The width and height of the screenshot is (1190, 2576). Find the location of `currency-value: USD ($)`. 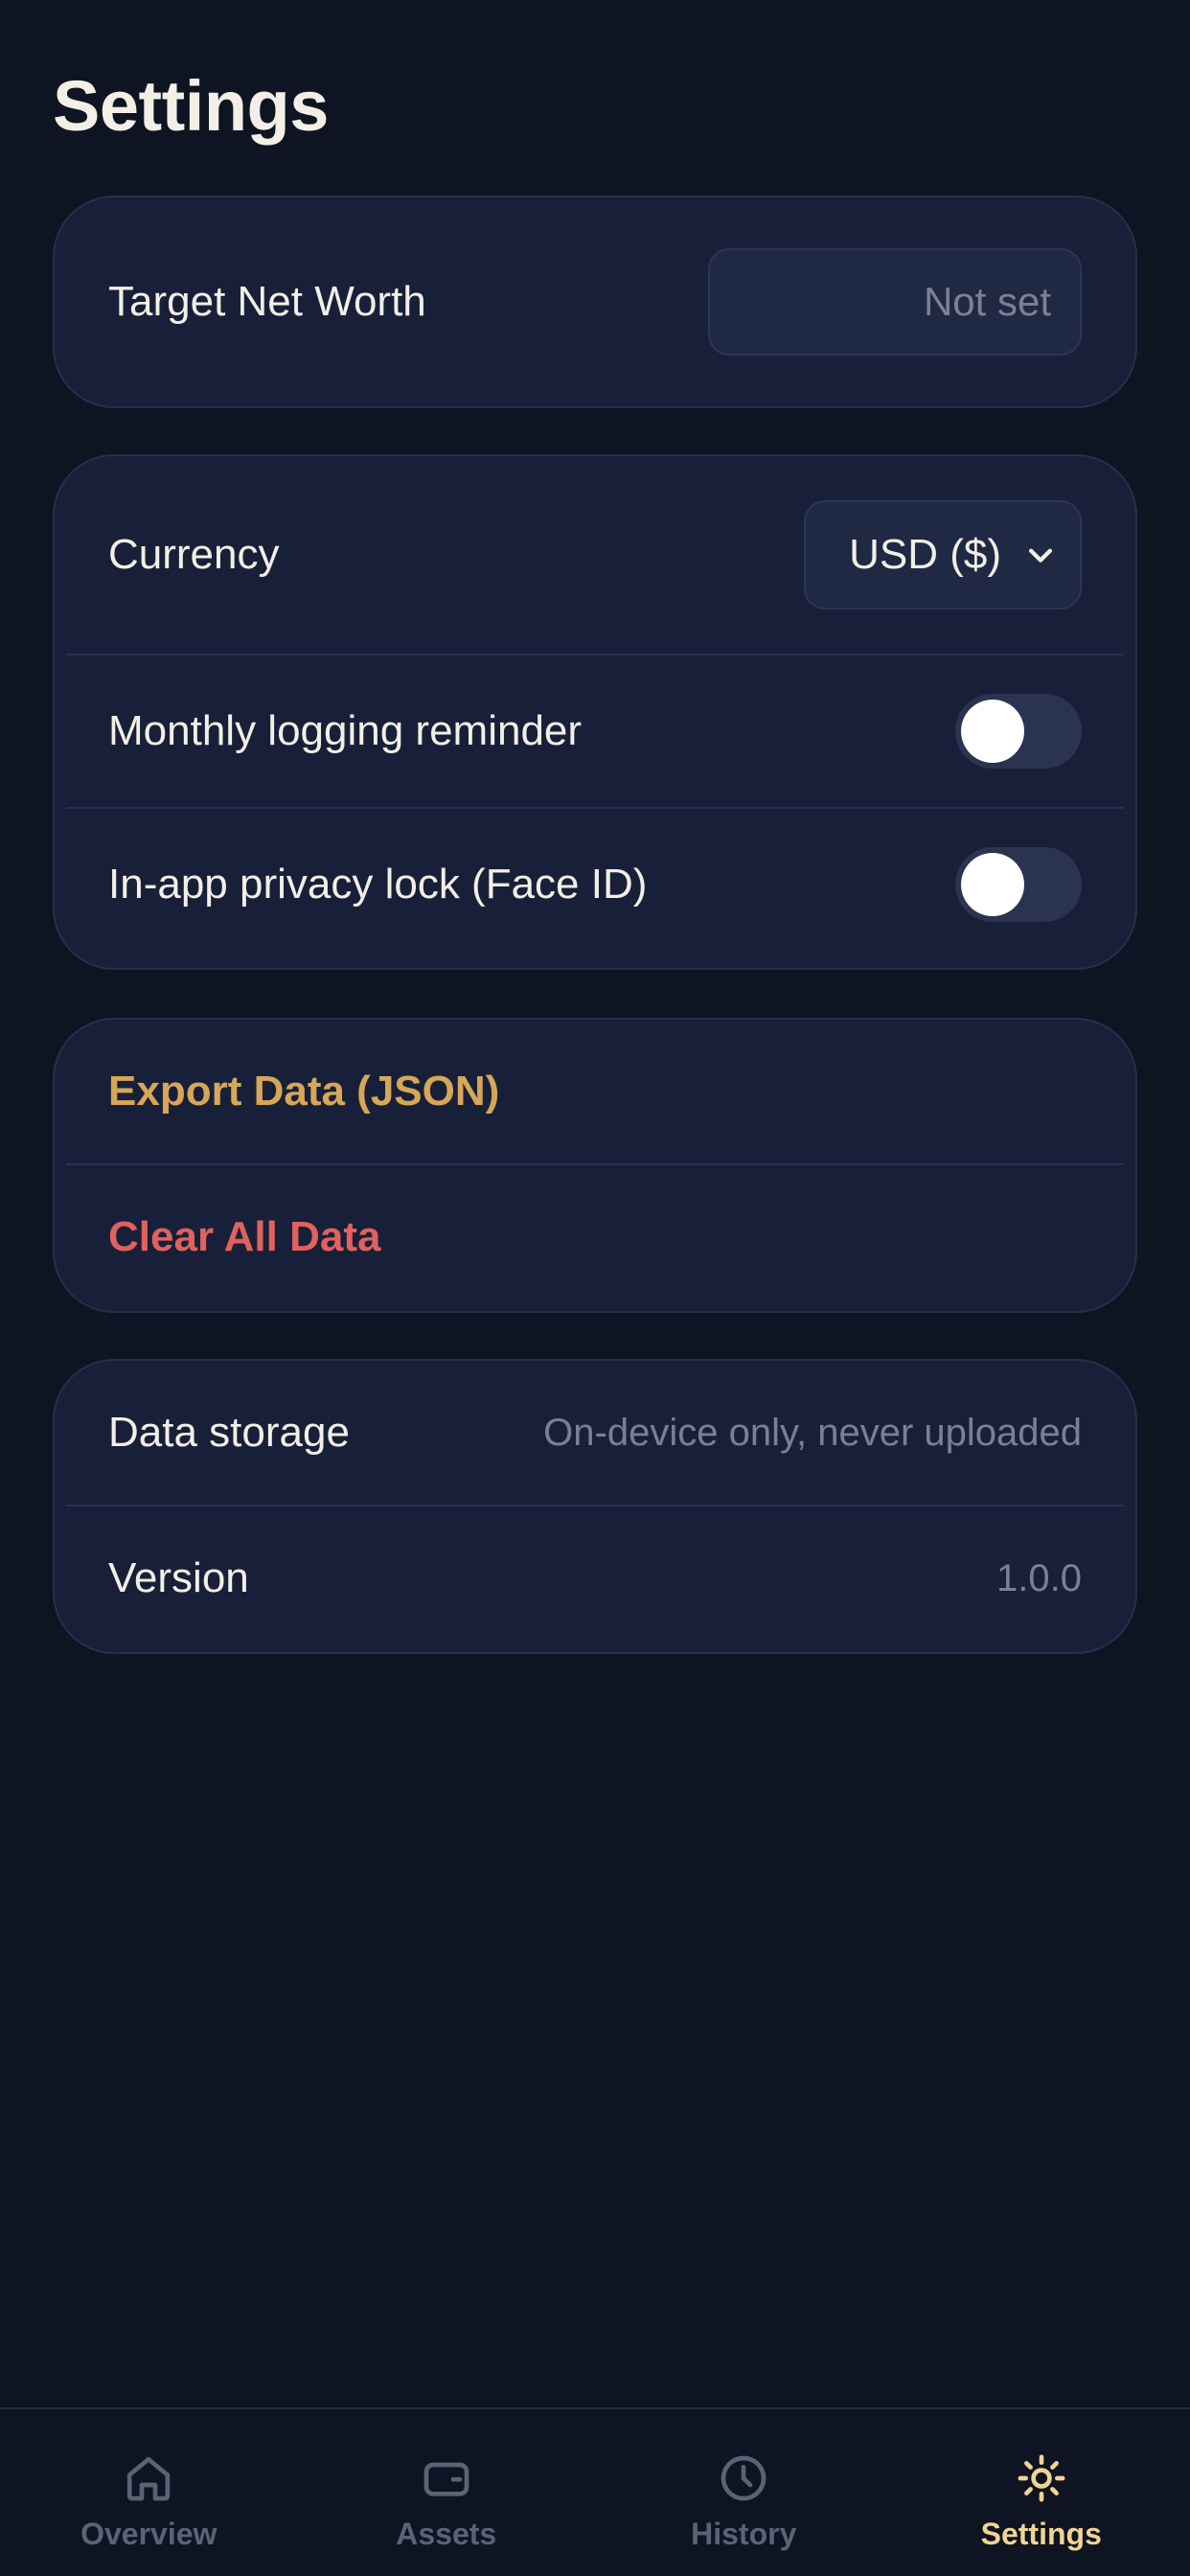

currency-value: USD ($) is located at coordinates (925, 554).